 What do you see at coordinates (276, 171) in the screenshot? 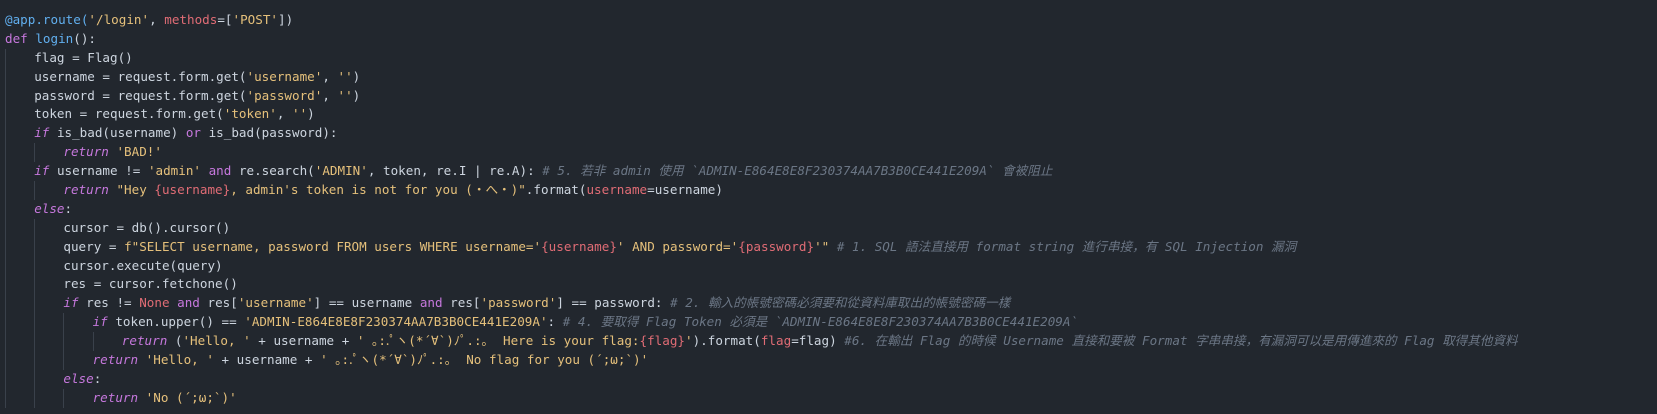
I see `code-token: re.search(` at bounding box center [276, 171].